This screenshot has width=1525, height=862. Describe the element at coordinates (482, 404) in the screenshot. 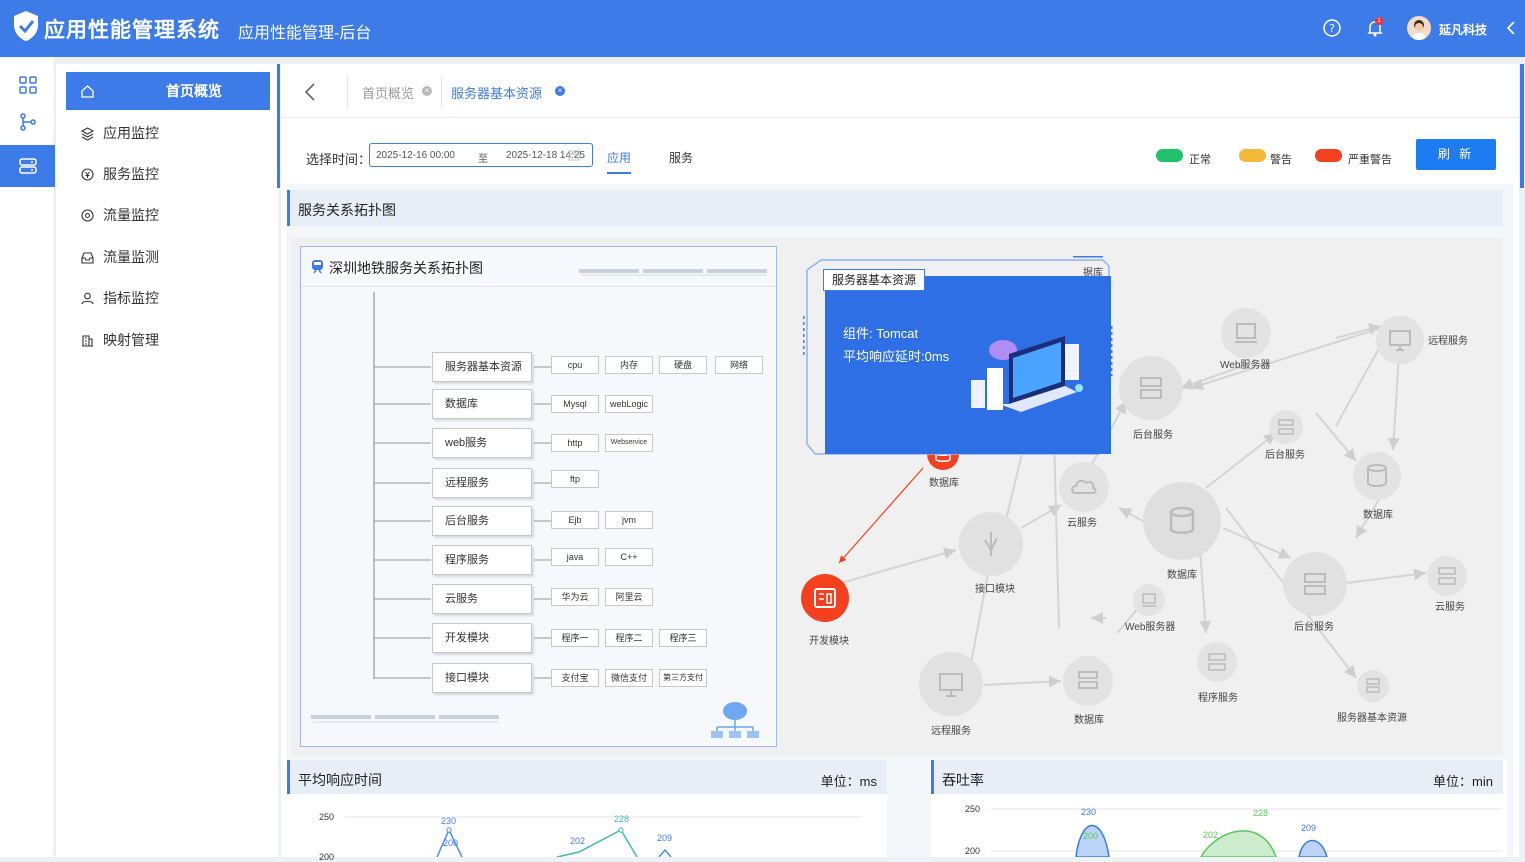

I see `tree-node: 数据库` at that location.